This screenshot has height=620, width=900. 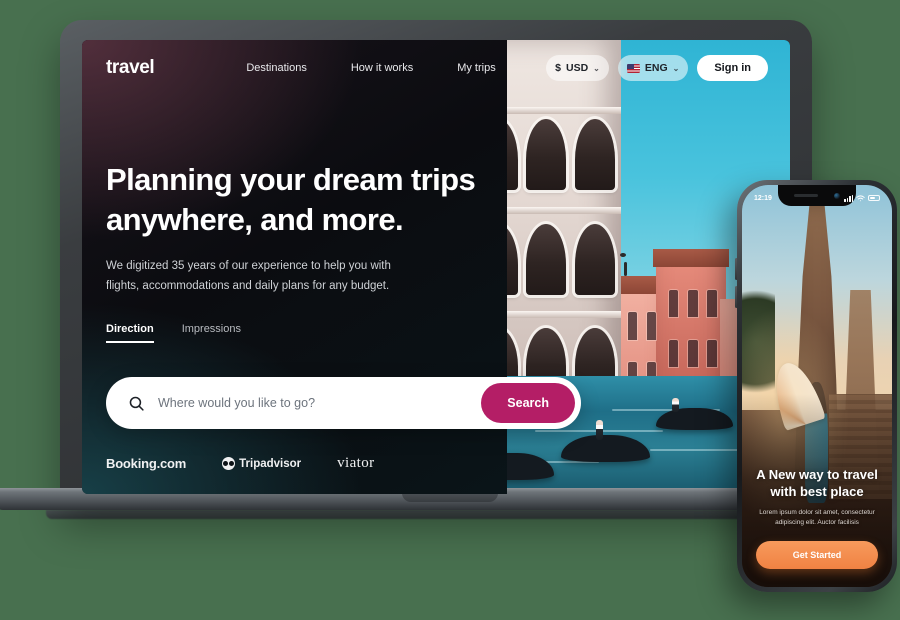 What do you see at coordinates (528, 403) in the screenshot?
I see `search-button: Search` at bounding box center [528, 403].